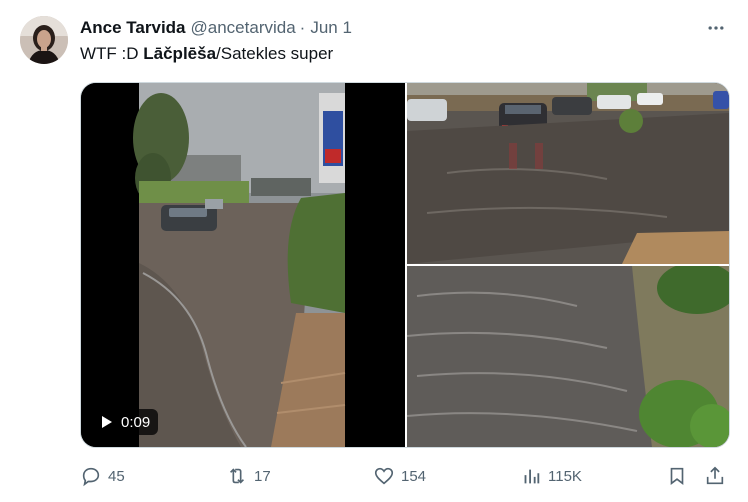 The image size is (748, 502). Describe the element at coordinates (275, 53) in the screenshot. I see `tweet-text-suffix: /Satekles super` at that location.